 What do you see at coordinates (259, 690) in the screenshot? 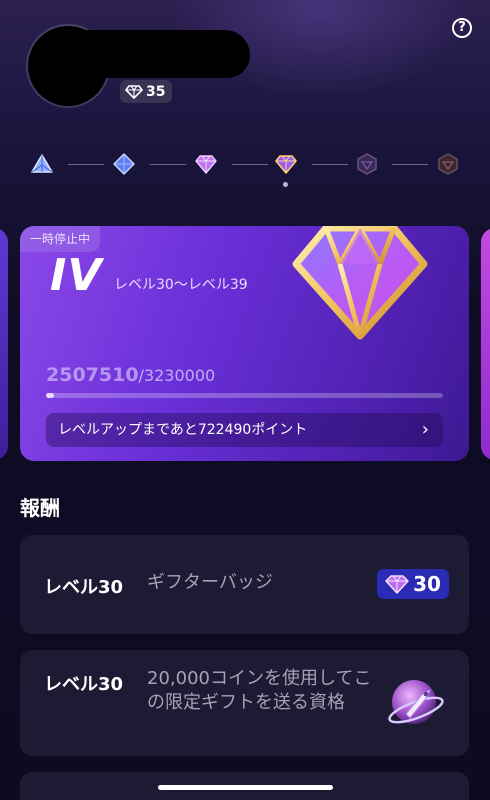
I see `reward-description: 20,000コインを使用してこの限定ギフトを送る資格` at bounding box center [259, 690].